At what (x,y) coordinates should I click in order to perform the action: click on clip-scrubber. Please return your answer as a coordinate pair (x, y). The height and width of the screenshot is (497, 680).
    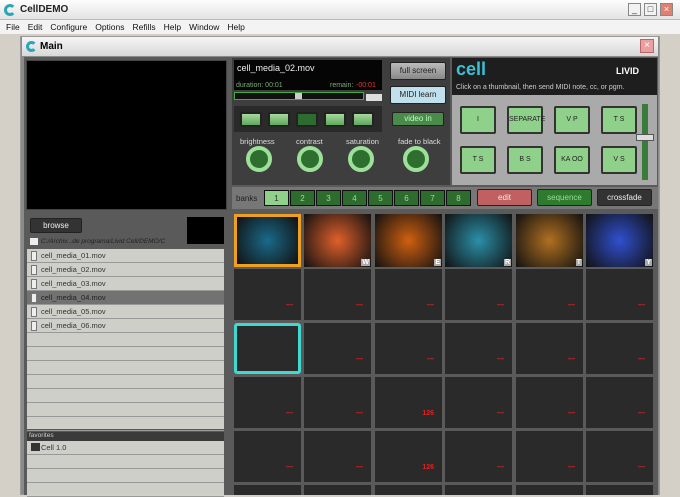
    Looking at the image, I should click on (299, 96).